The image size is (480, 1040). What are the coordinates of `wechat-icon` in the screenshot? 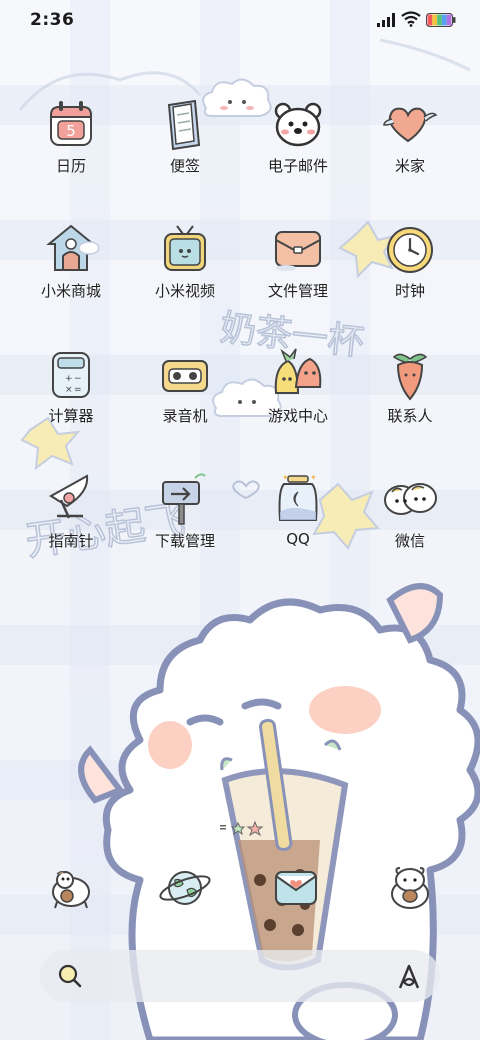 It's located at (410, 500).